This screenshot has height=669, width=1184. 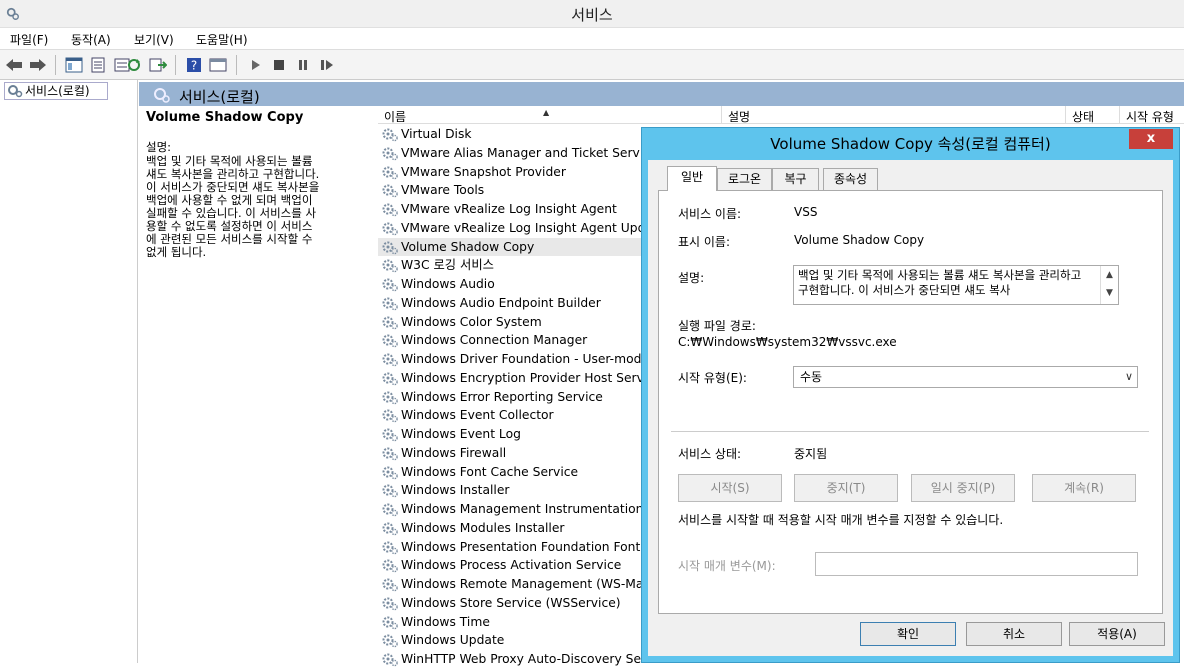 I want to click on close-button: x, so click(x=1151, y=139).